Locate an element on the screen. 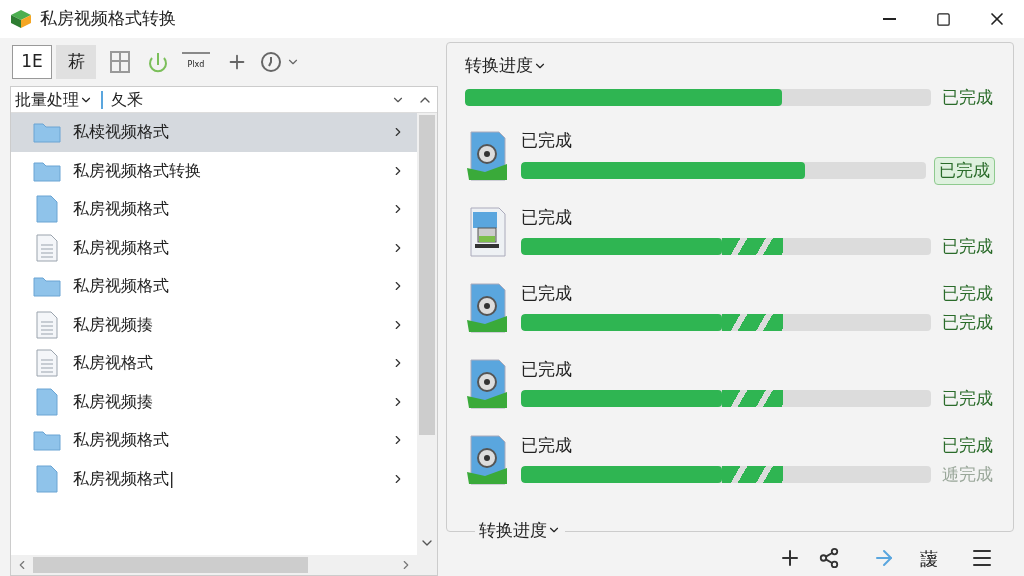 The height and width of the screenshot is (576, 1024). file-row: 私房视频格式转换 is located at coordinates (214, 170).